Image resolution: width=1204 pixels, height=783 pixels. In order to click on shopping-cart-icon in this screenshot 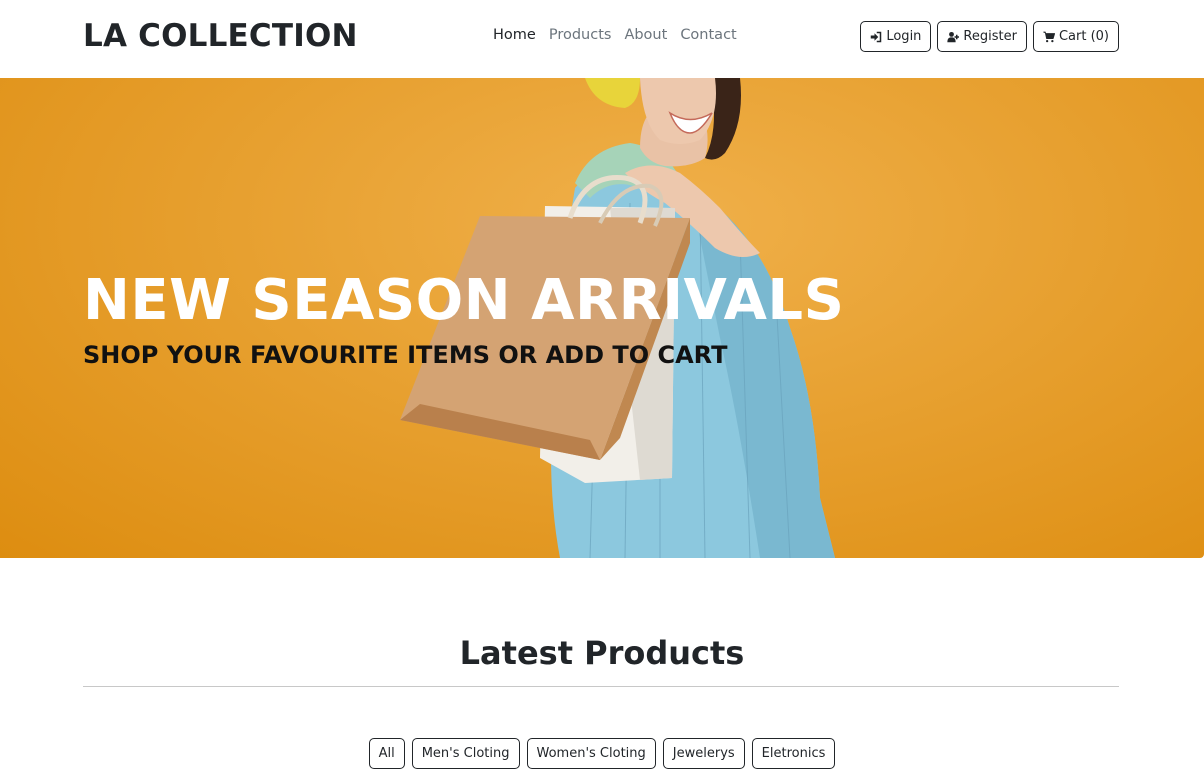, I will do `click(1049, 36)`.